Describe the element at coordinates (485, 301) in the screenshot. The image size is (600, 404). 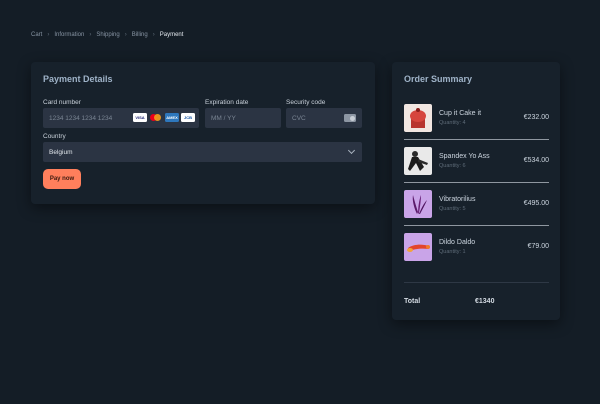
I see `total-value: €1340` at that location.